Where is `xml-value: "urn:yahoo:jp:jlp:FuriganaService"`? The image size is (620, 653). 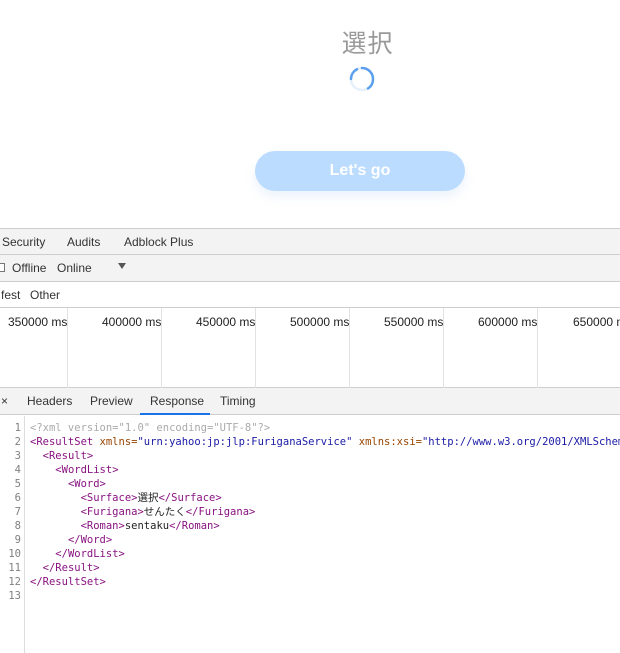
xml-value: "urn:yahoo:jp:jlp:FuriganaService" is located at coordinates (245, 442).